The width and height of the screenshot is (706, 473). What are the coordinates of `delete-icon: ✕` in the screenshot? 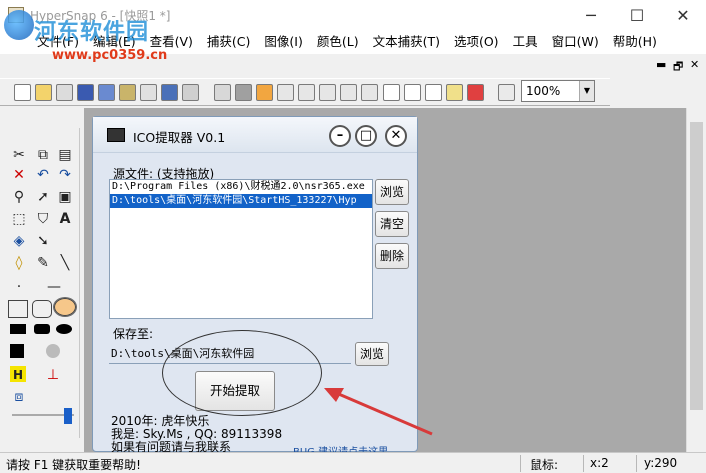 It's located at (19, 175).